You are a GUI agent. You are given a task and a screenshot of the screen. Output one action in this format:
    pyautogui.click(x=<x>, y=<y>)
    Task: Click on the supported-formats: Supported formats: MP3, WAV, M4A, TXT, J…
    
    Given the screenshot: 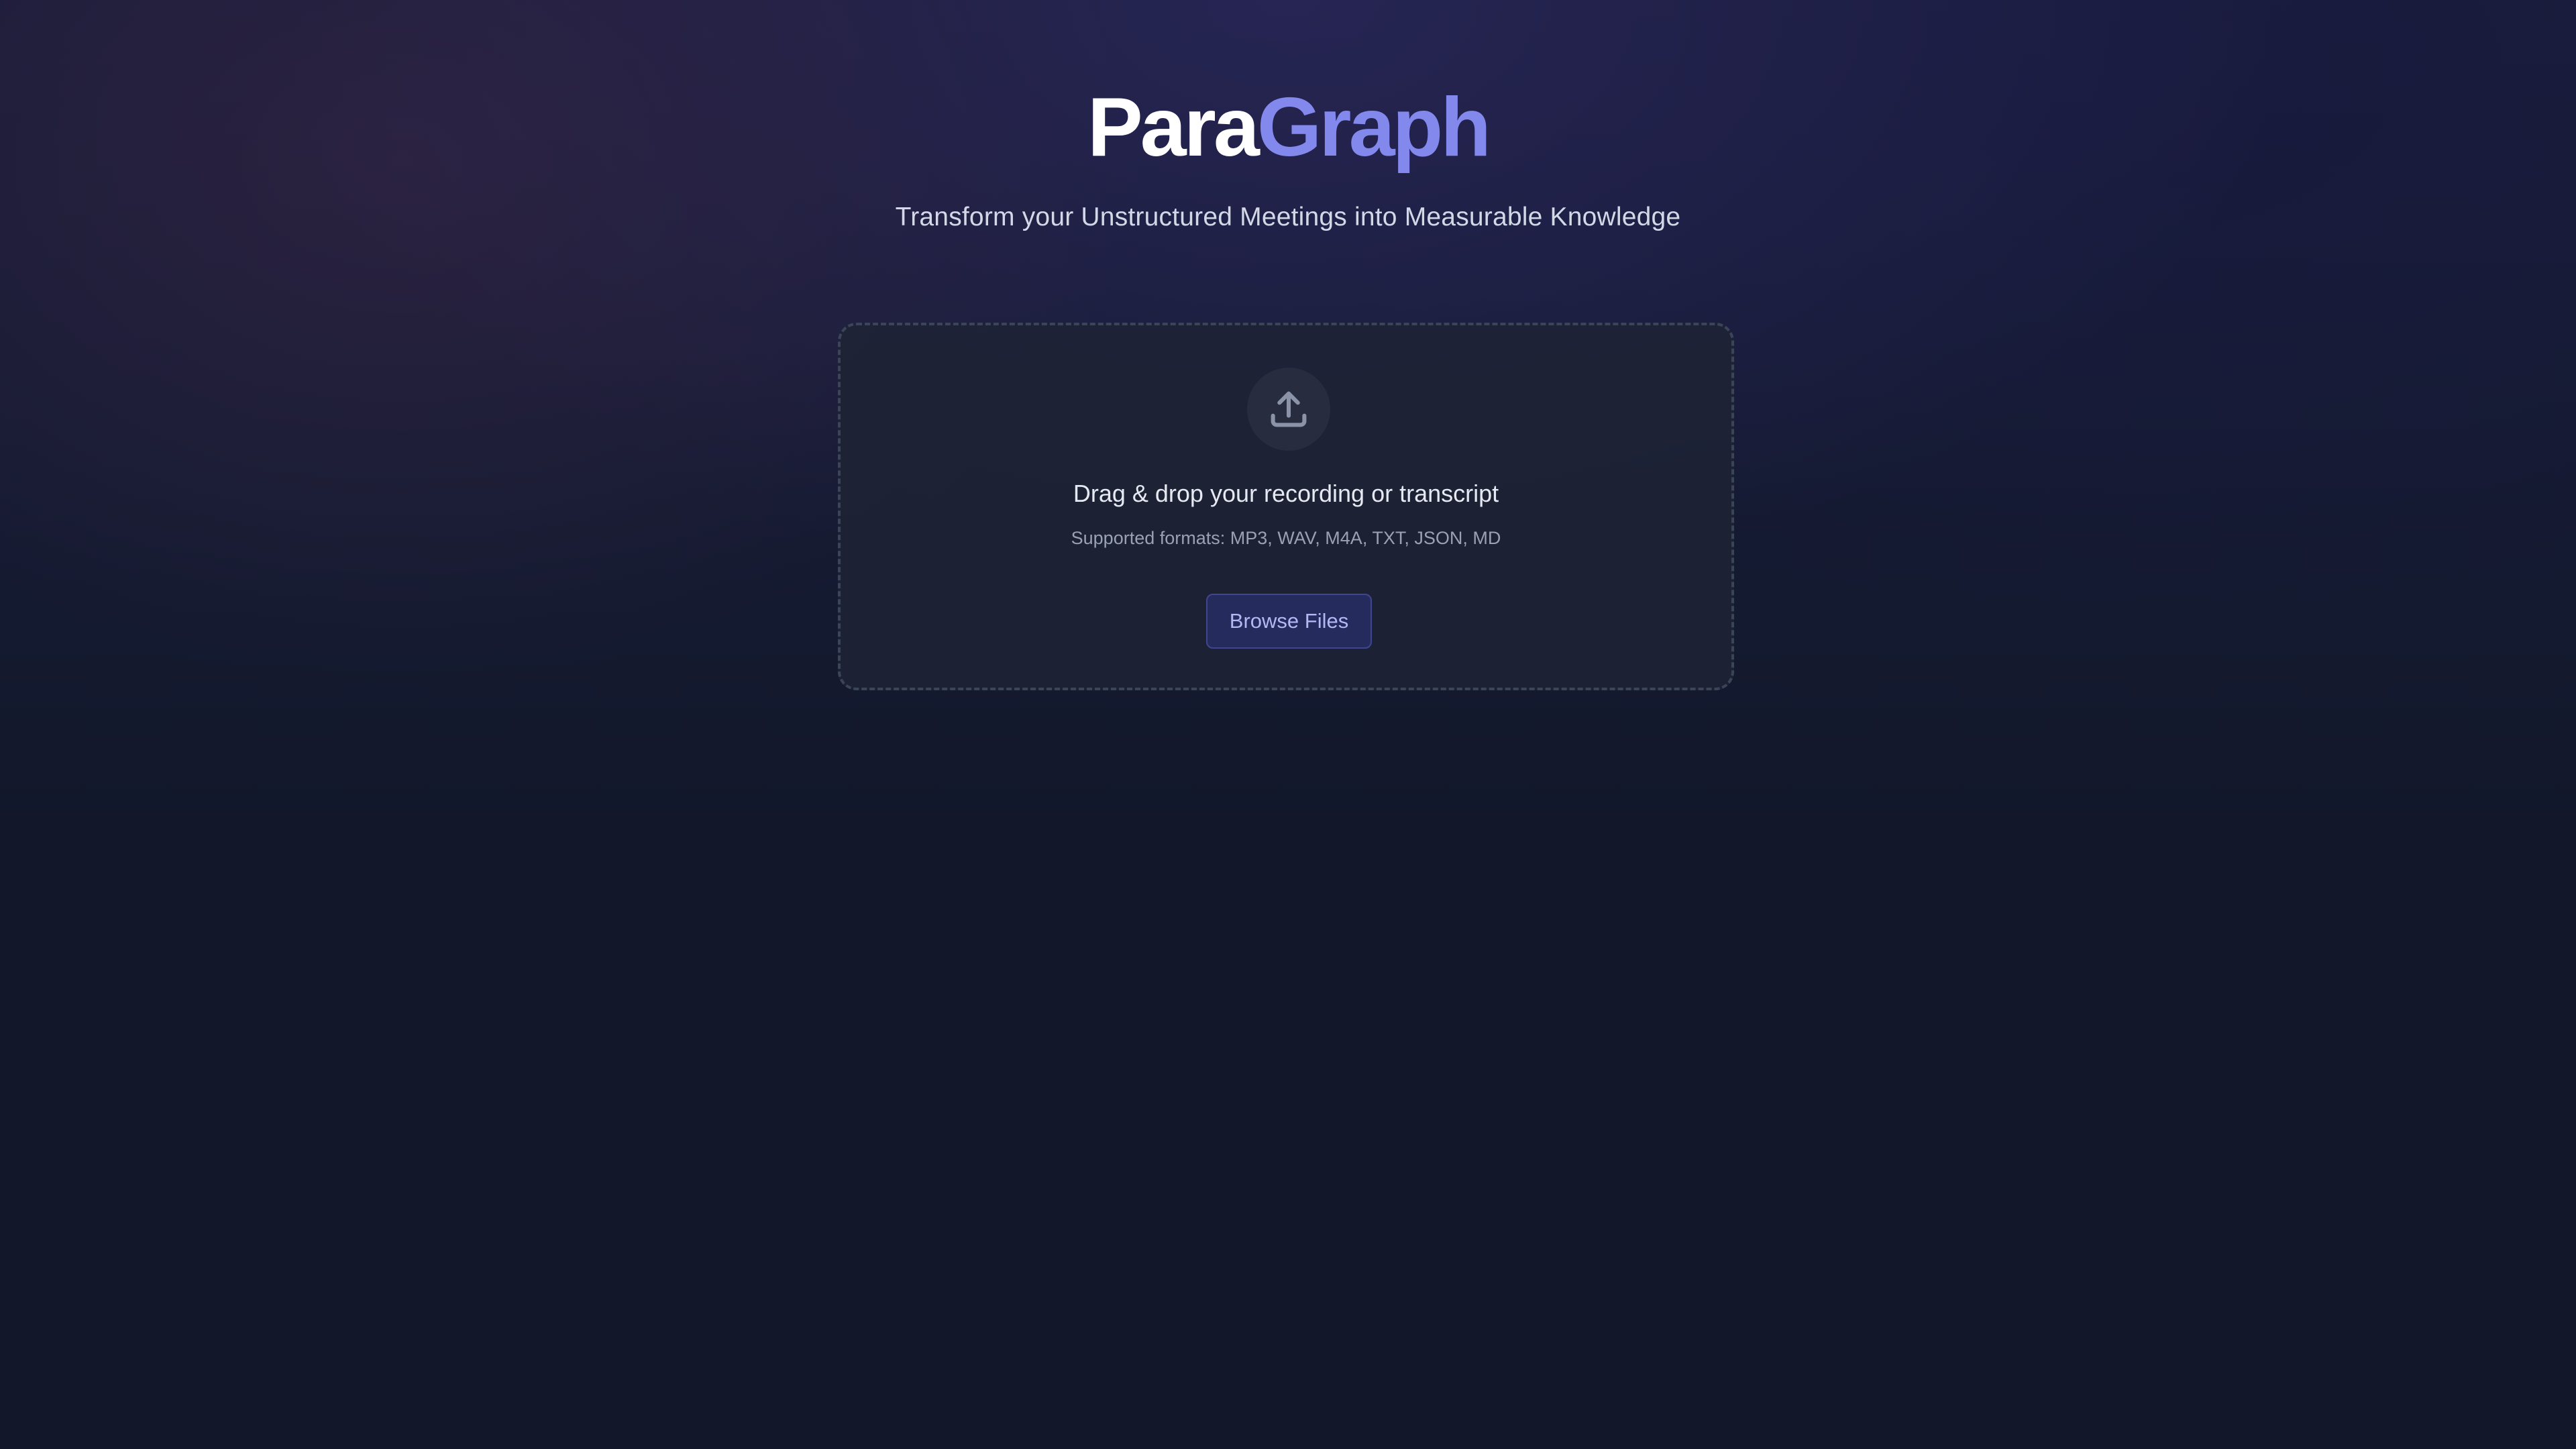 What is the action you would take?
    pyautogui.click(x=1286, y=538)
    